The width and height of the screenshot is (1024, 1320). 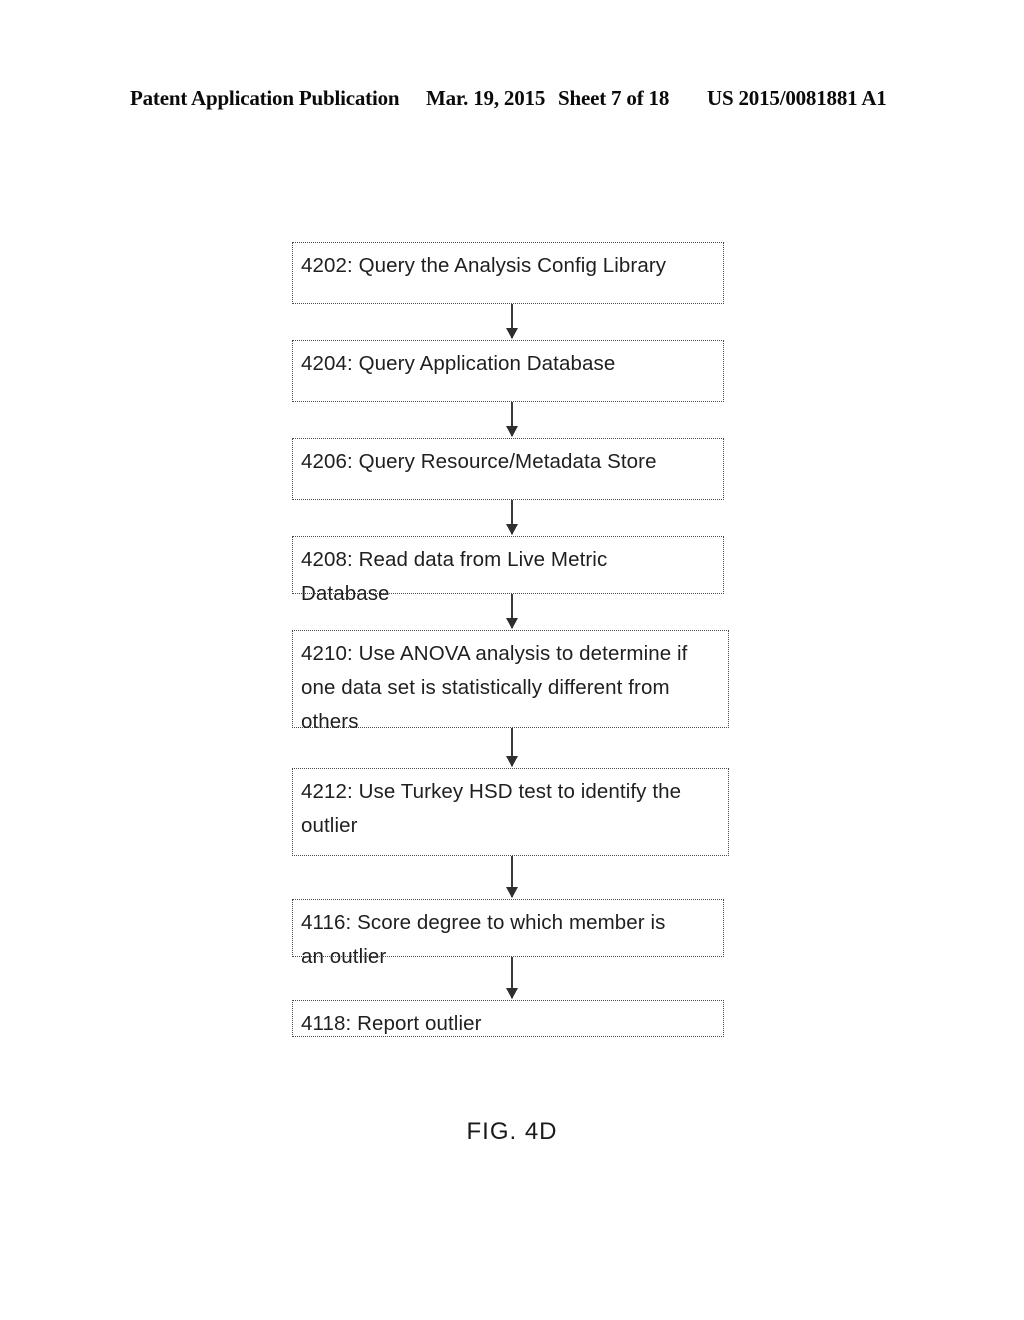 I want to click on flowchart-node-4202: 4202: Query the Analysis Config Library, so click(x=508, y=273).